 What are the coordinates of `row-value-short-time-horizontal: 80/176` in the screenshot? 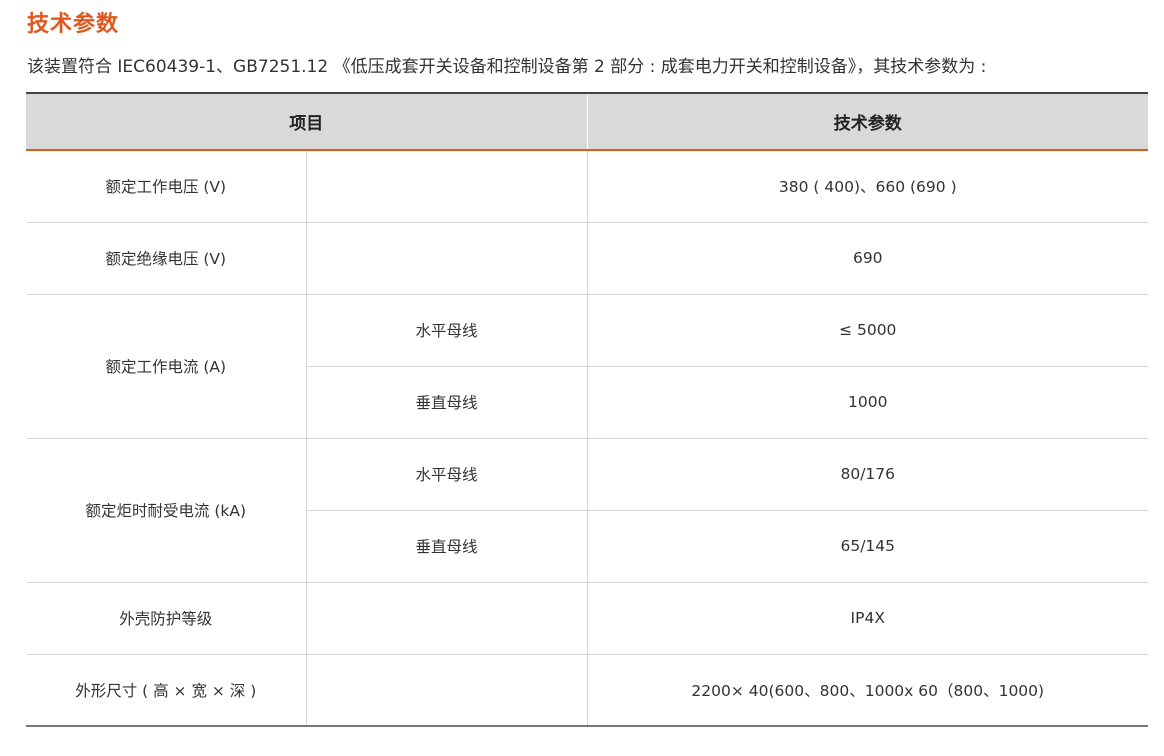 It's located at (867, 474).